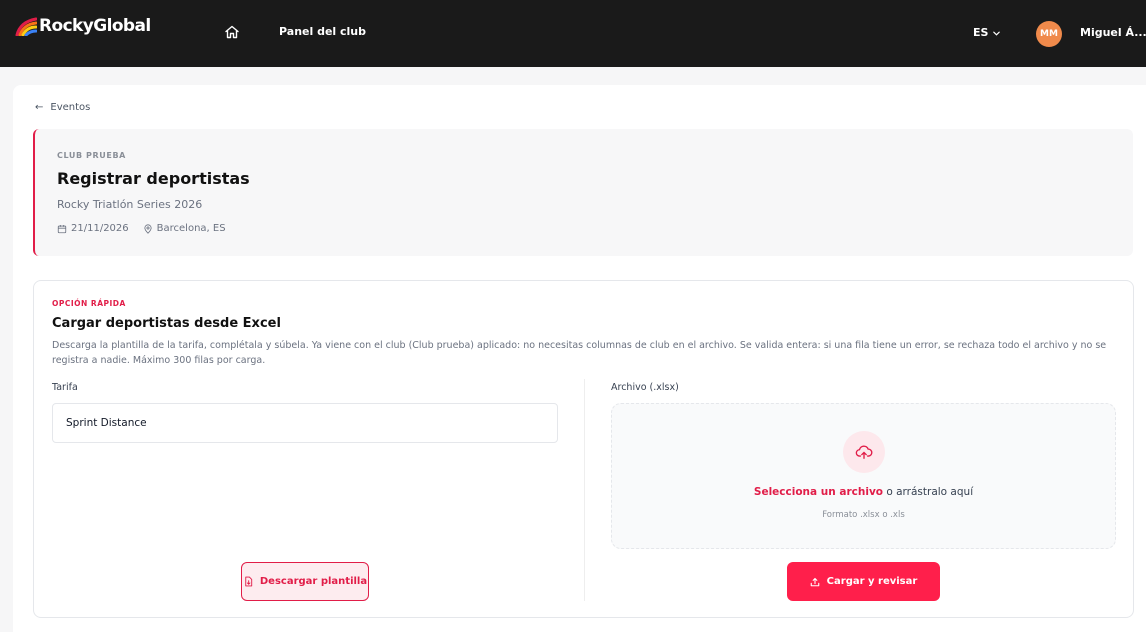 This screenshot has height=632, width=1146. I want to click on map-pin-icon, so click(148, 228).